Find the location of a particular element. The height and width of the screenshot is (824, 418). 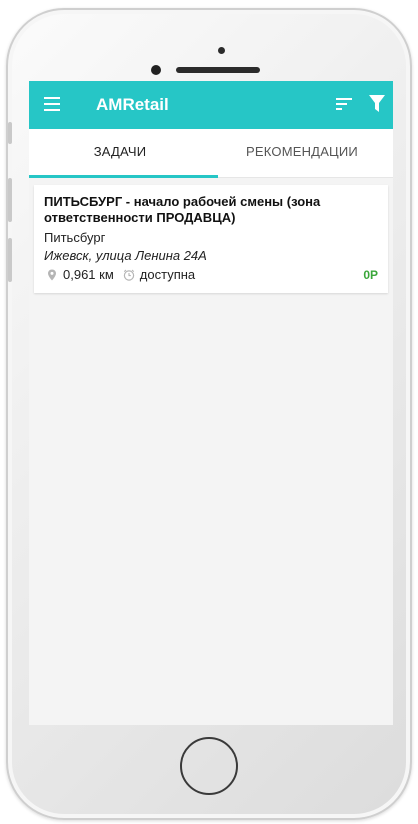

home-button is located at coordinates (209, 766).